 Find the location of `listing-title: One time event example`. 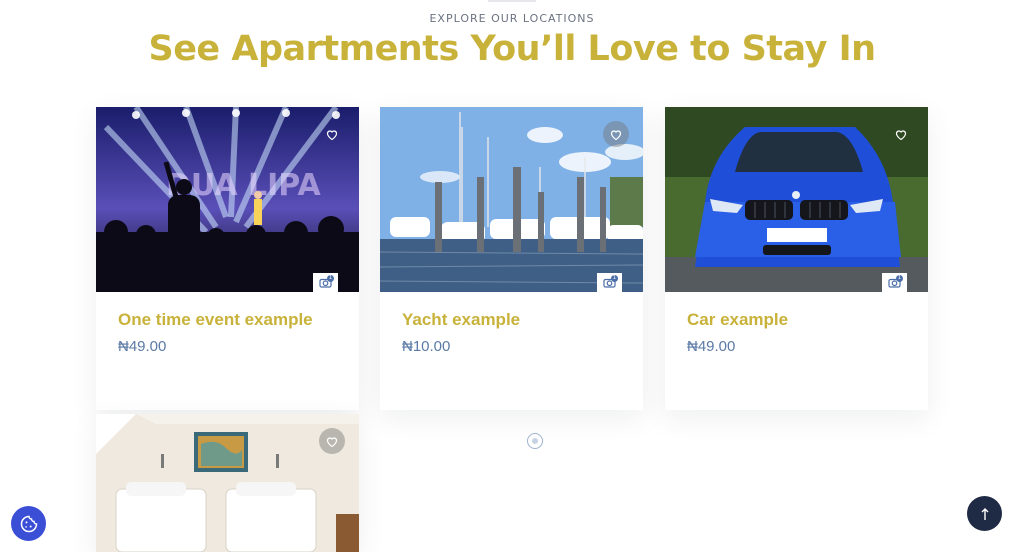

listing-title: One time event example is located at coordinates (227, 320).